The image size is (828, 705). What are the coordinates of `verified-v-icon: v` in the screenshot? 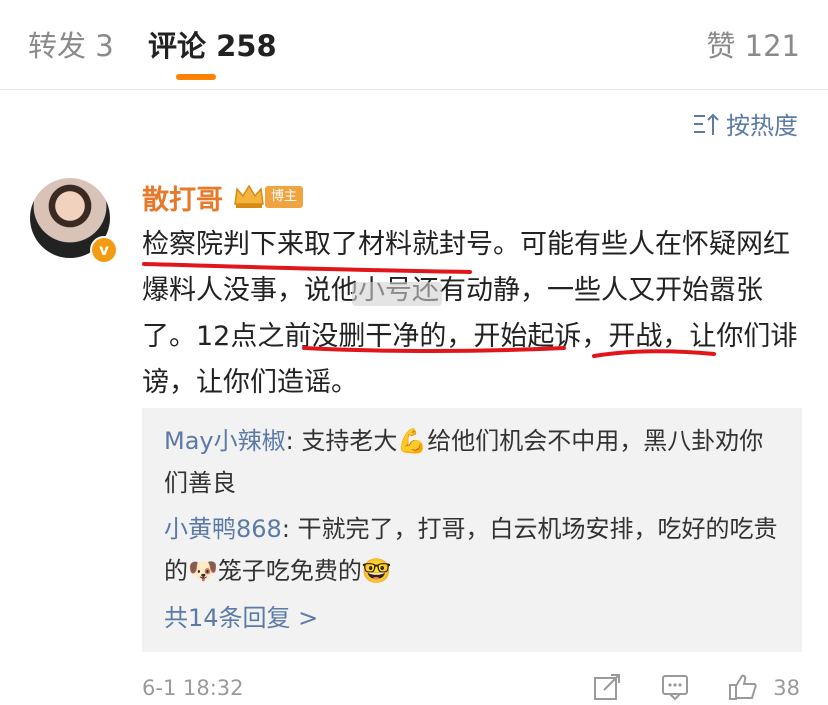 It's located at (104, 250).